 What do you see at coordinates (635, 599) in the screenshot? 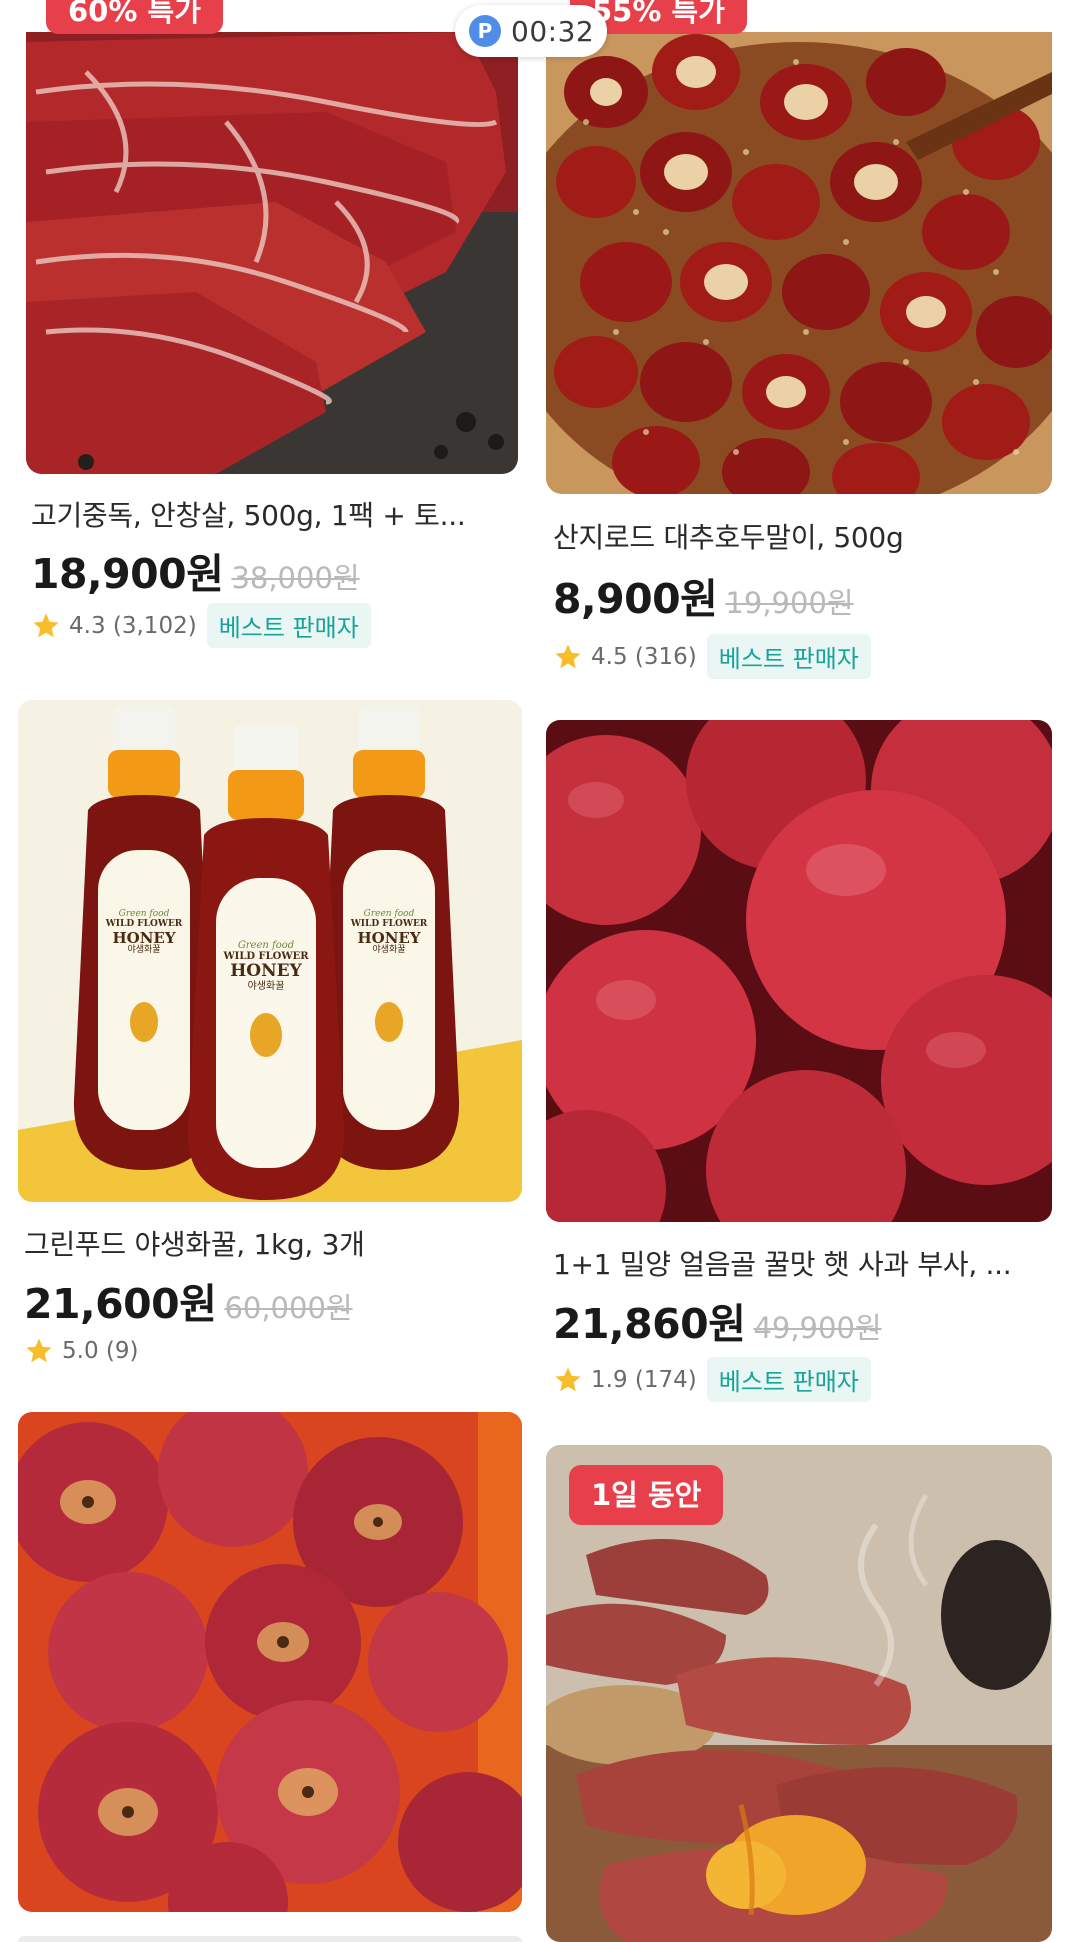
I see `sale-price: 8,900원` at bounding box center [635, 599].